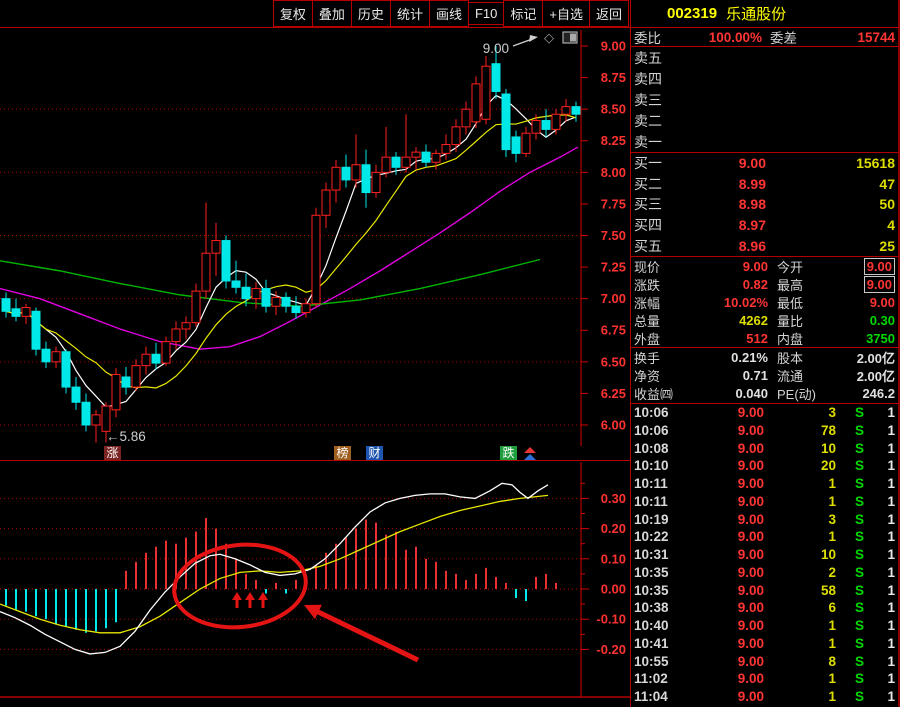 The image size is (900, 707). I want to click on price-axis-label: 6.25, so click(613, 393).